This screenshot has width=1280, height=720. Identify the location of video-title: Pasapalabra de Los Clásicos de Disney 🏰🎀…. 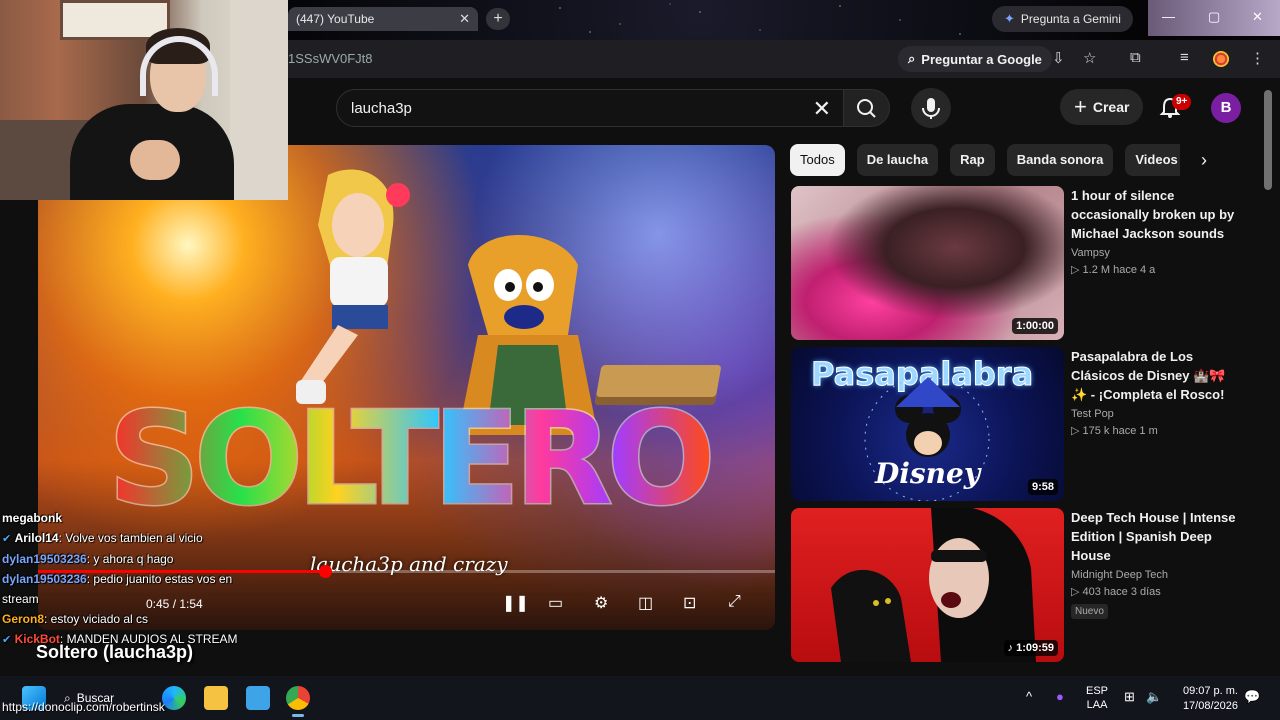
(1156, 375).